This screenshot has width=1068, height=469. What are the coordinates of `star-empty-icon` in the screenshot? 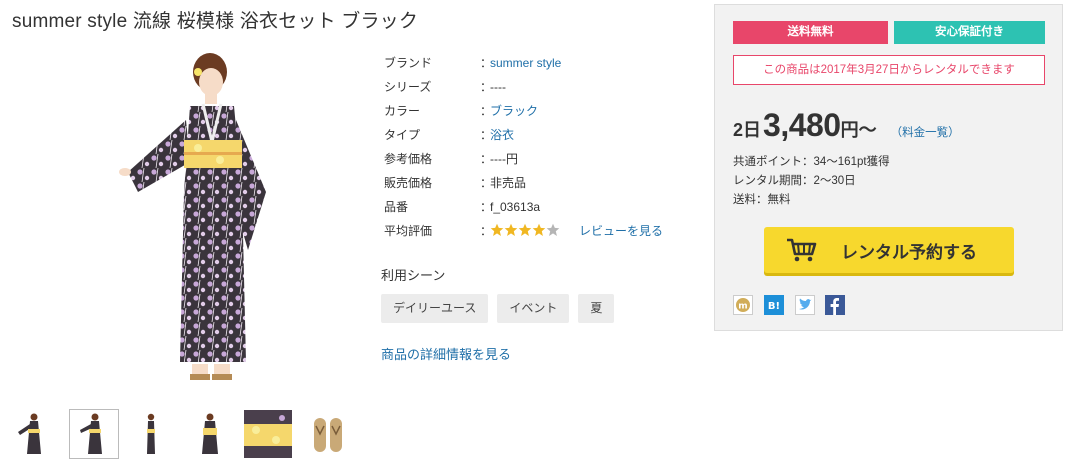 It's located at (553, 229).